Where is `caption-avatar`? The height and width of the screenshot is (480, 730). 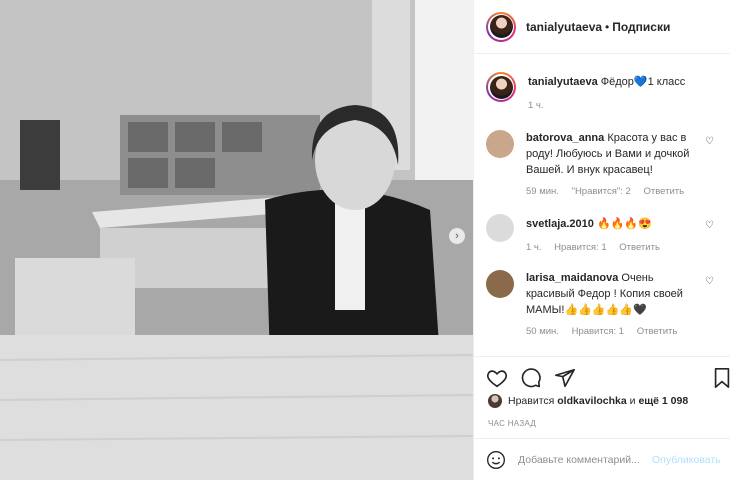 caption-avatar is located at coordinates (501, 87).